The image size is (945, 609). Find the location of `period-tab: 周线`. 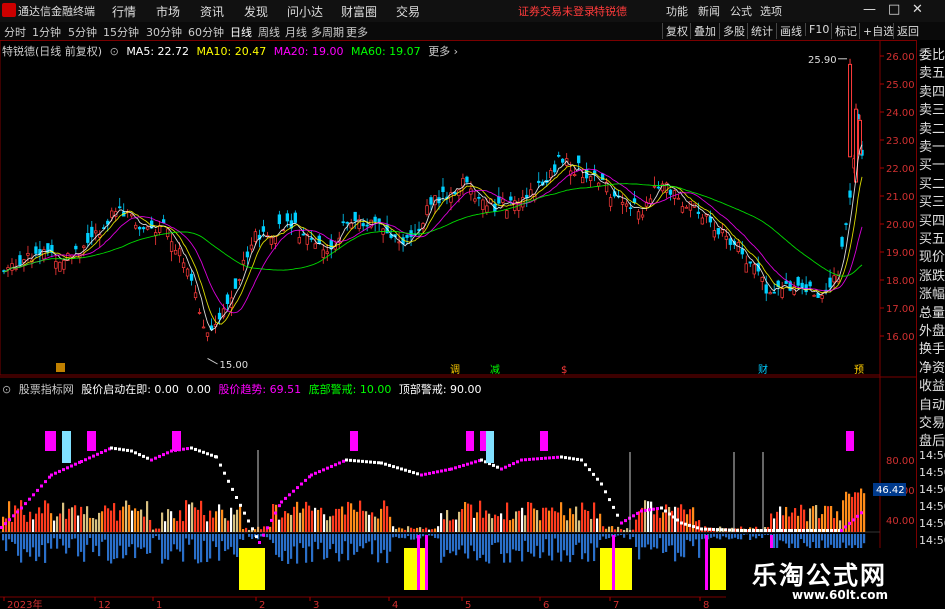

period-tab: 周线 is located at coordinates (269, 32).